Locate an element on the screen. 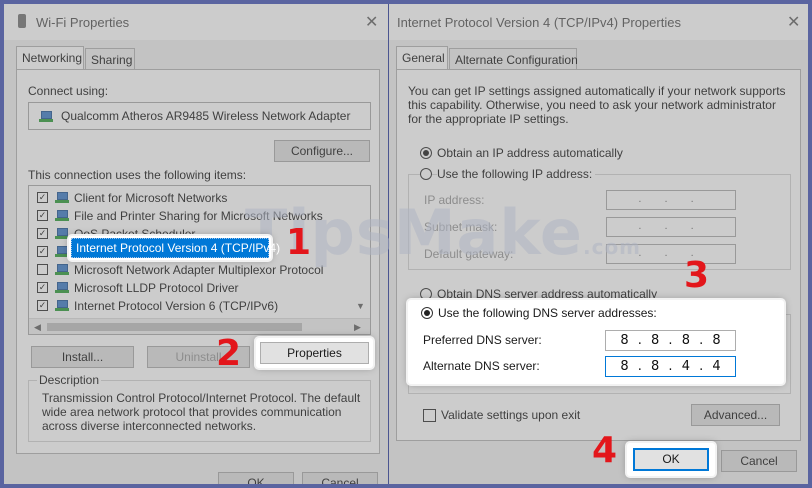 Image resolution: width=812 pixels, height=488 pixels. scroll-thumb is located at coordinates (174, 327).